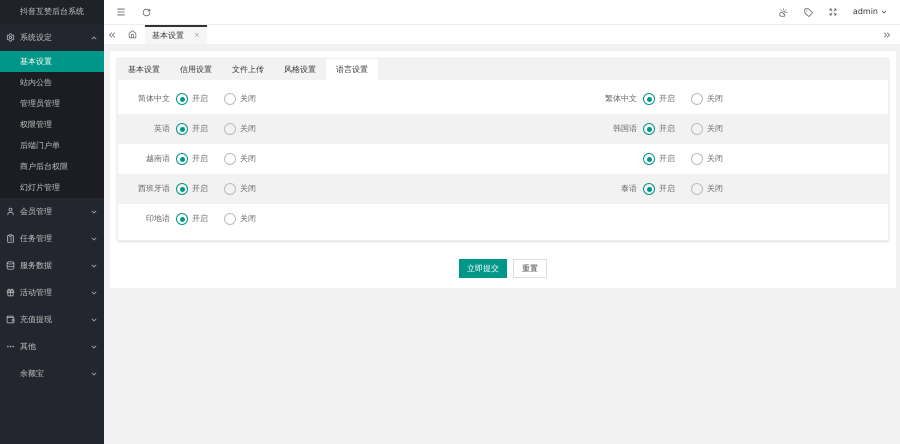 This screenshot has height=444, width=900. Describe the element at coordinates (196, 69) in the screenshot. I see `settings-tab: 信用设置` at that location.